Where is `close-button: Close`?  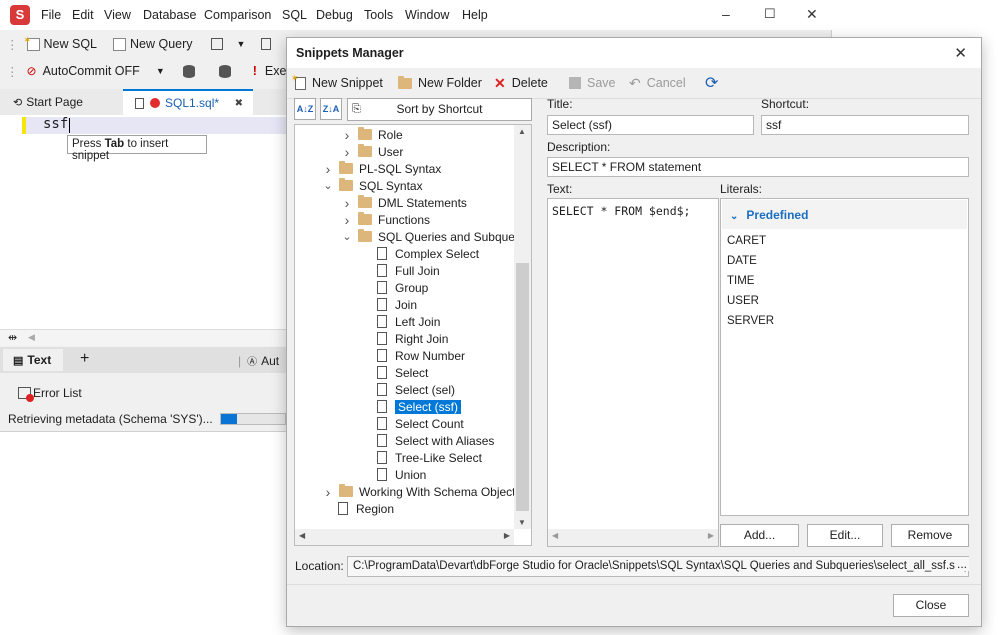
close-button: Close is located at coordinates (931, 605).